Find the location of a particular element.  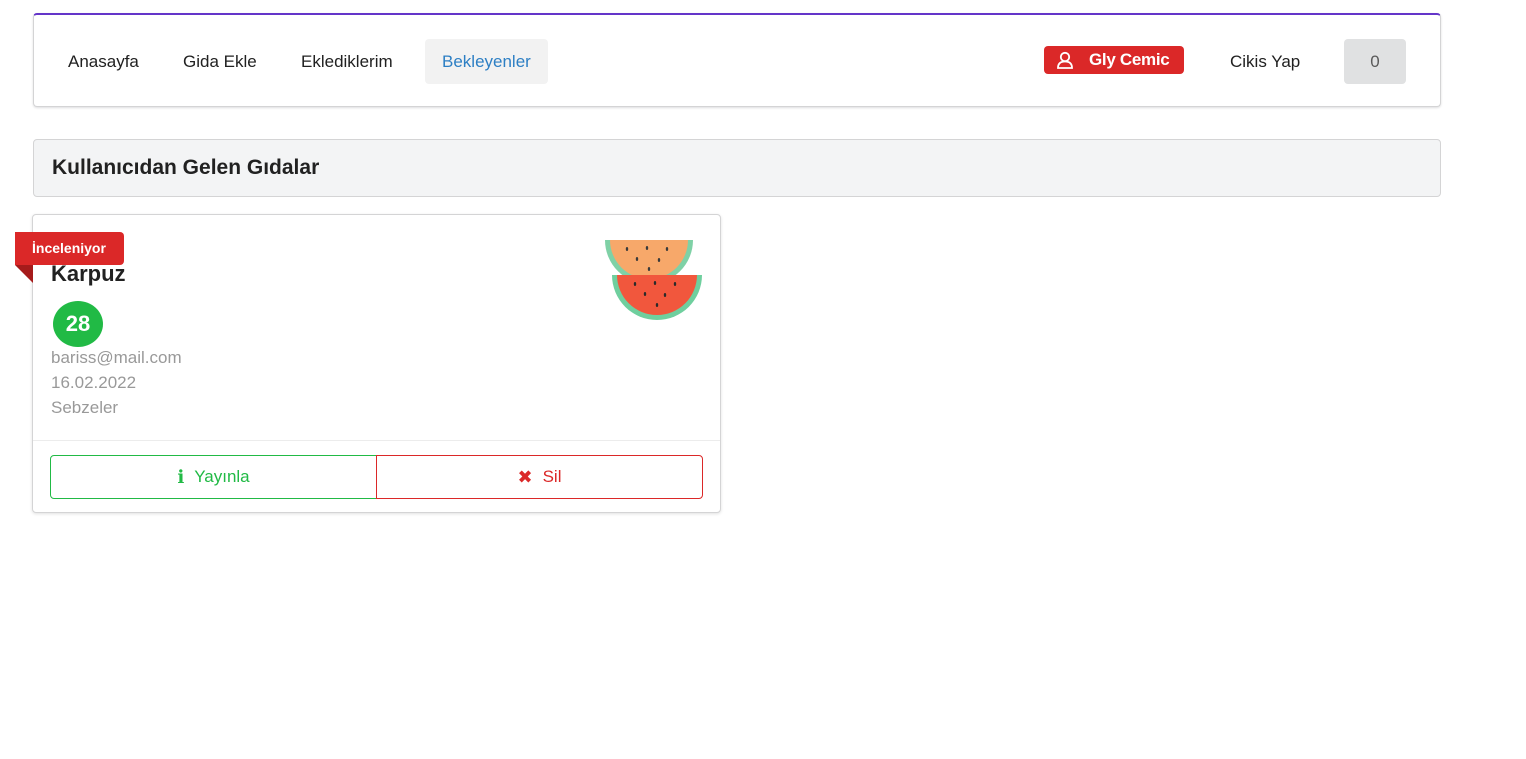

watermelon-icon is located at coordinates (653, 280).